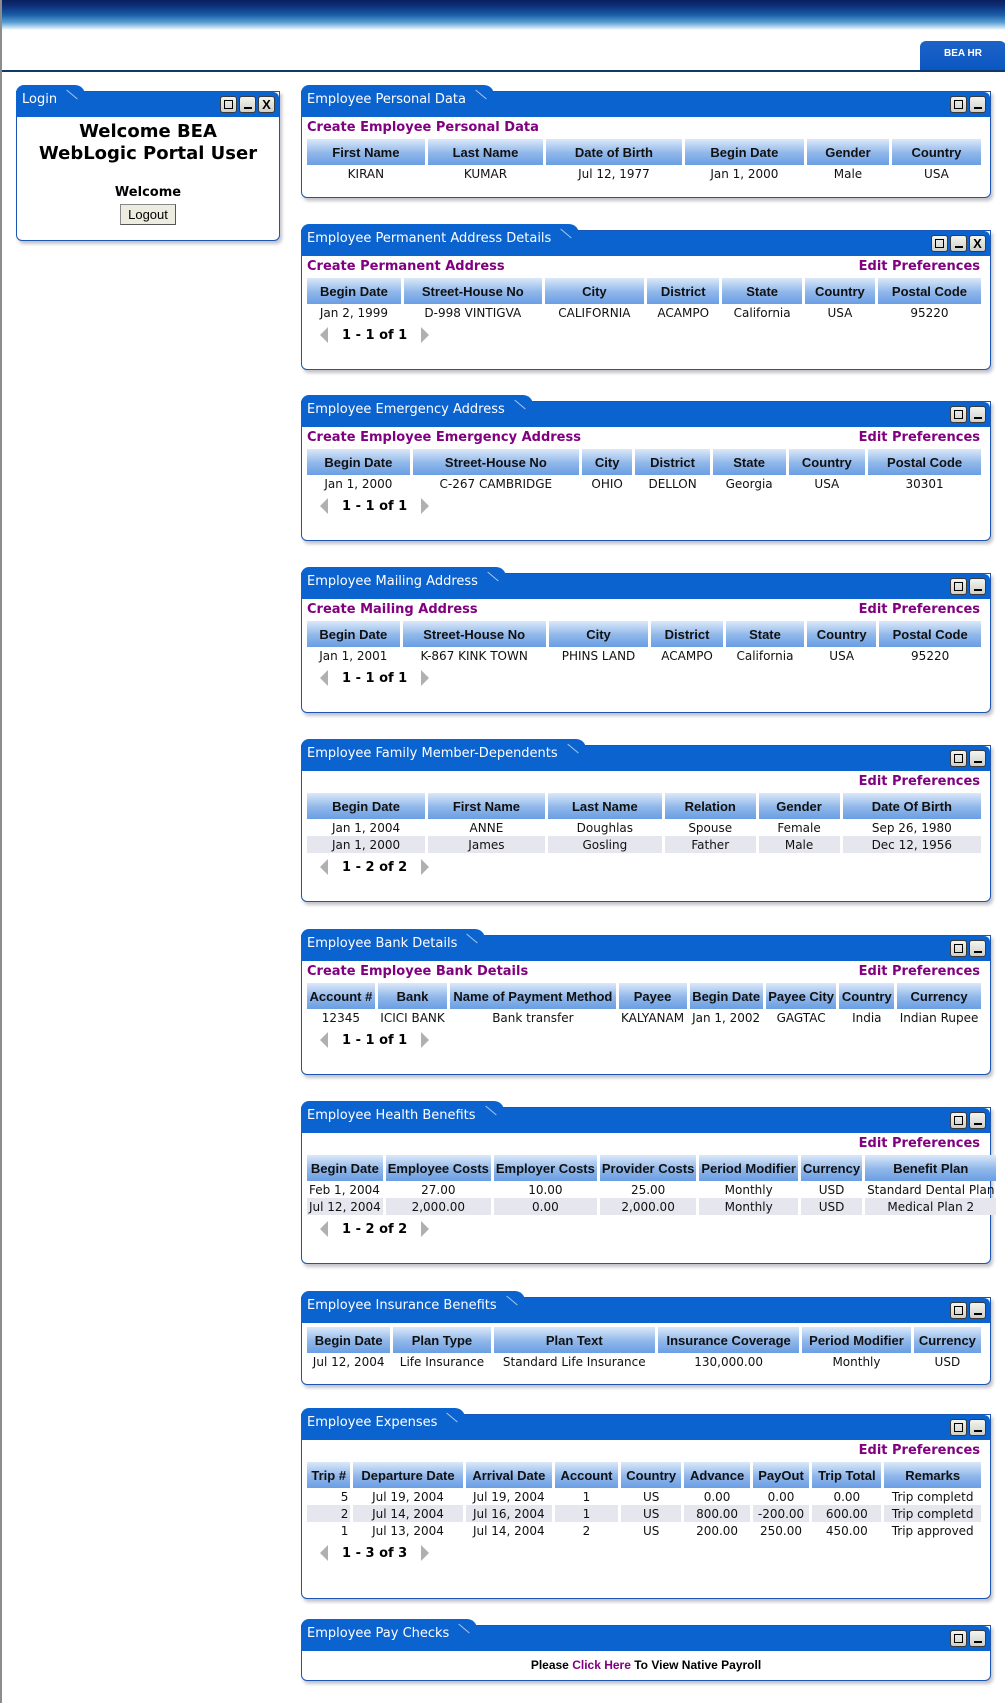 This screenshot has height=1703, width=1005. What do you see at coordinates (911, 806) in the screenshot?
I see `column-header: Date Of Birth` at bounding box center [911, 806].